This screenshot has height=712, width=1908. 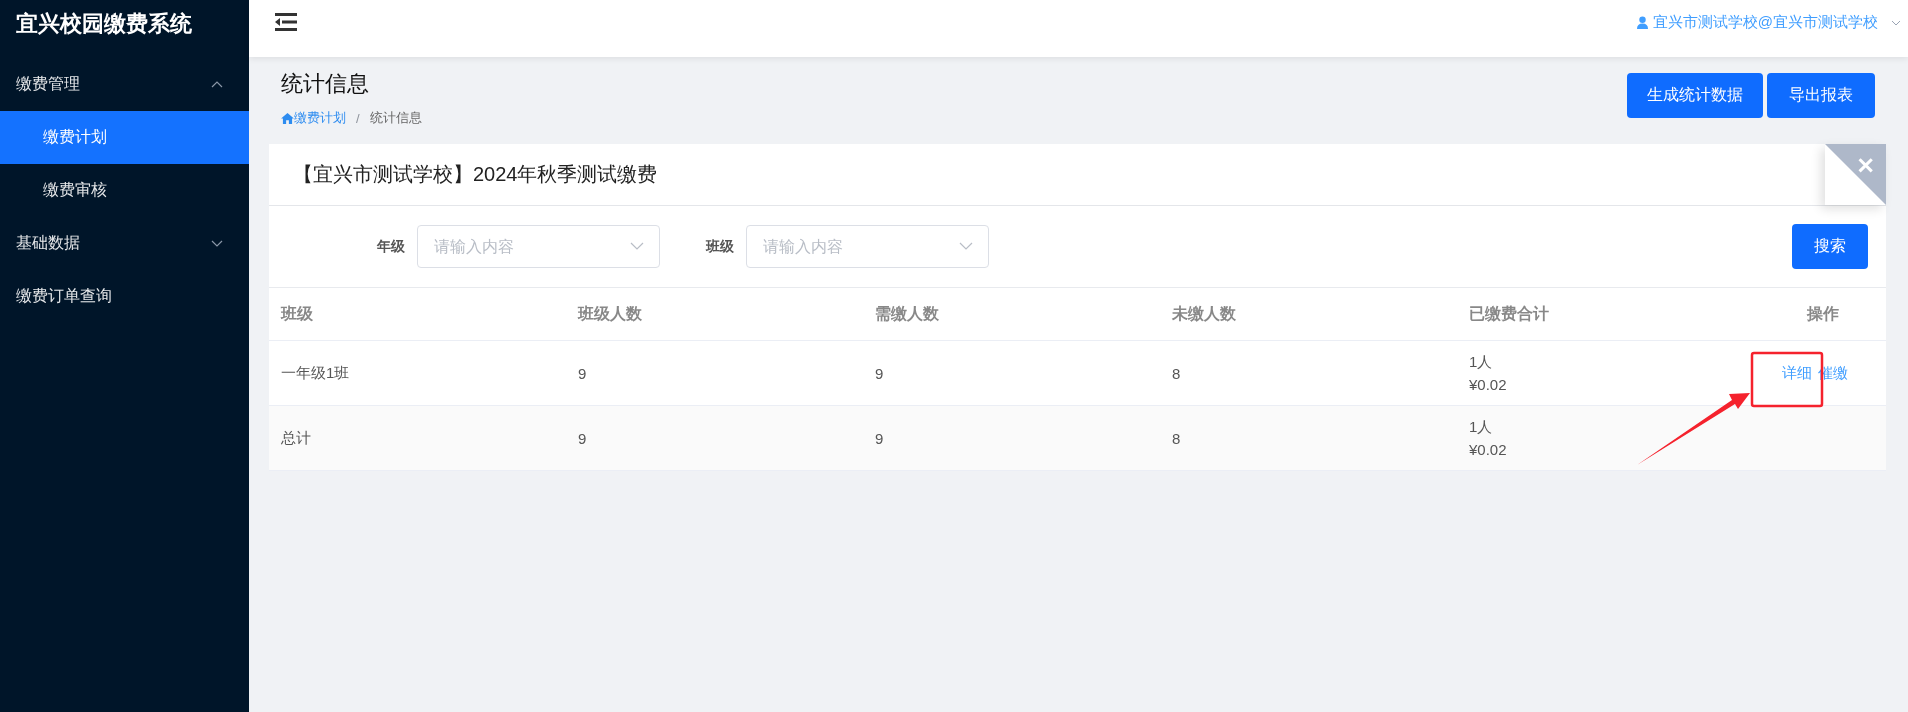 What do you see at coordinates (1821, 95) in the screenshot?
I see `export-button: 导出报表` at bounding box center [1821, 95].